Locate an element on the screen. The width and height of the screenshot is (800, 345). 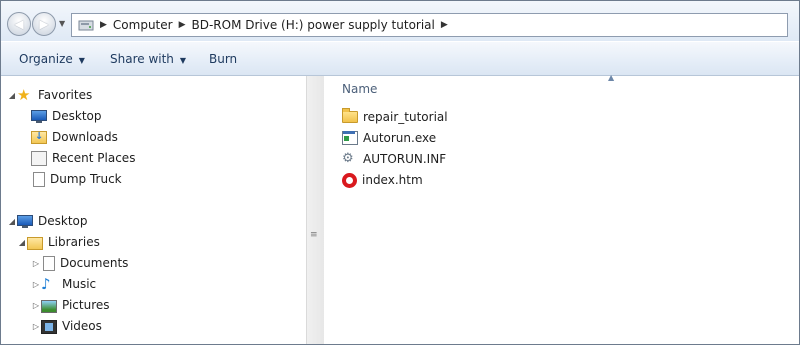
organize-button: Organize ▼ is located at coordinates (52, 59).